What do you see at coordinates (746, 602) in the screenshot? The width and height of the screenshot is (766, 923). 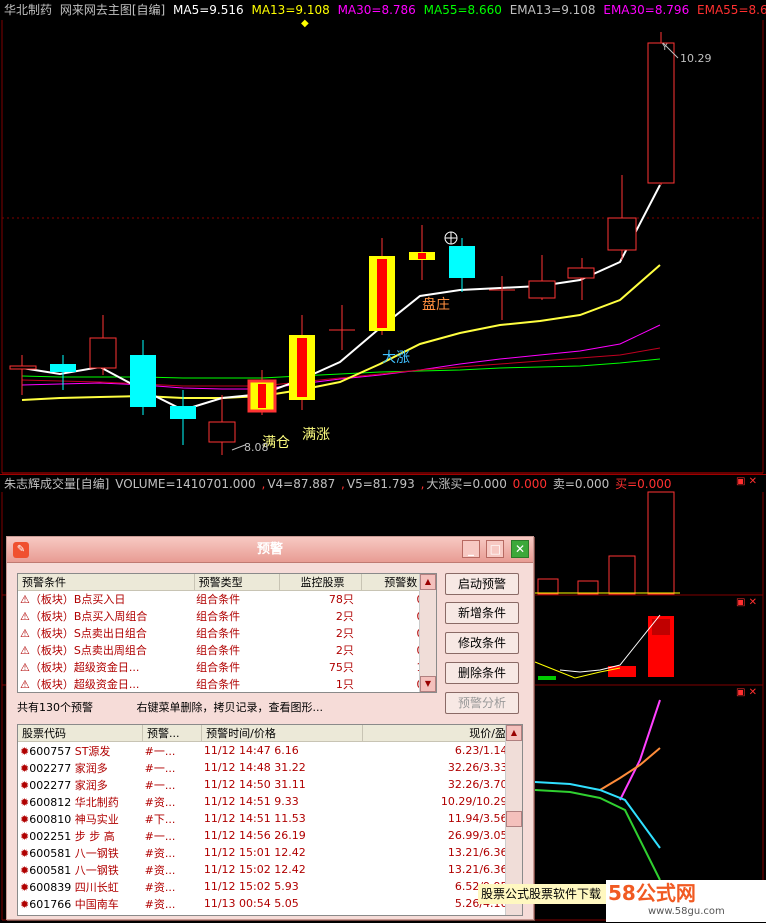 I see `indicator-panel-window-controls: ▣ ✕` at bounding box center [746, 602].